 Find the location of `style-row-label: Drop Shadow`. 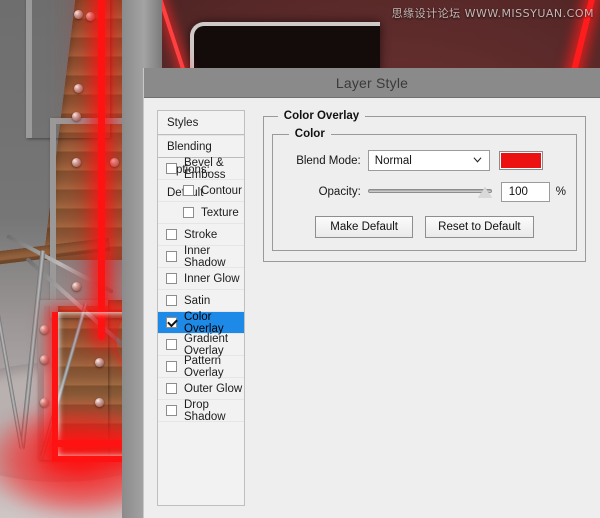

style-row-label: Drop Shadow is located at coordinates (205, 410).